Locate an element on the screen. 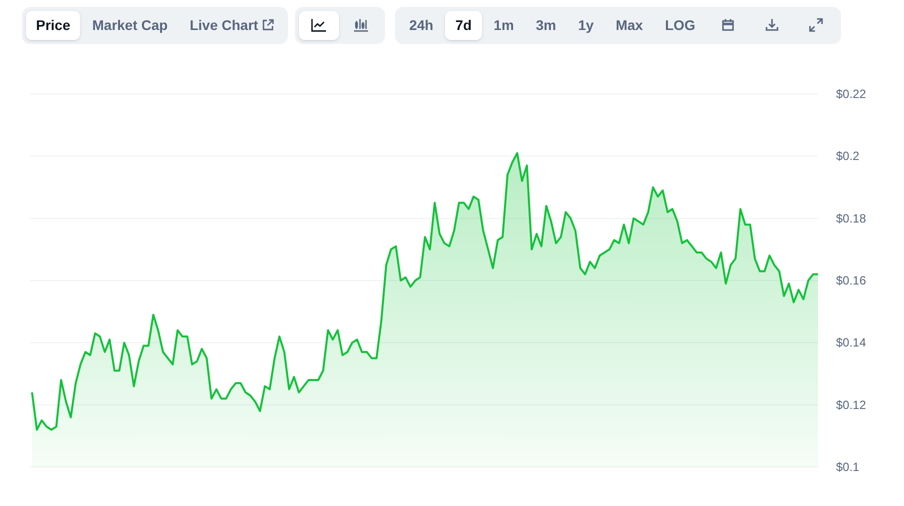 The width and height of the screenshot is (904, 506). line-chart-icon is located at coordinates (319, 25).